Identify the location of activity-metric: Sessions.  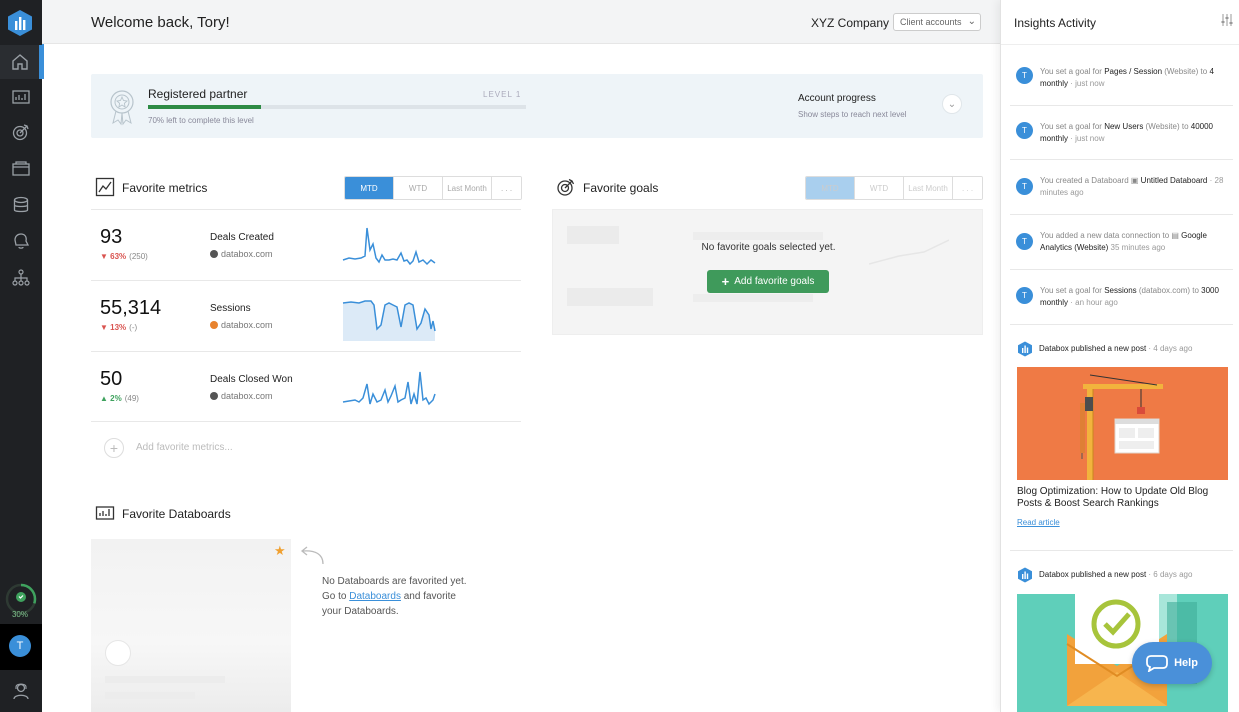
(1120, 290).